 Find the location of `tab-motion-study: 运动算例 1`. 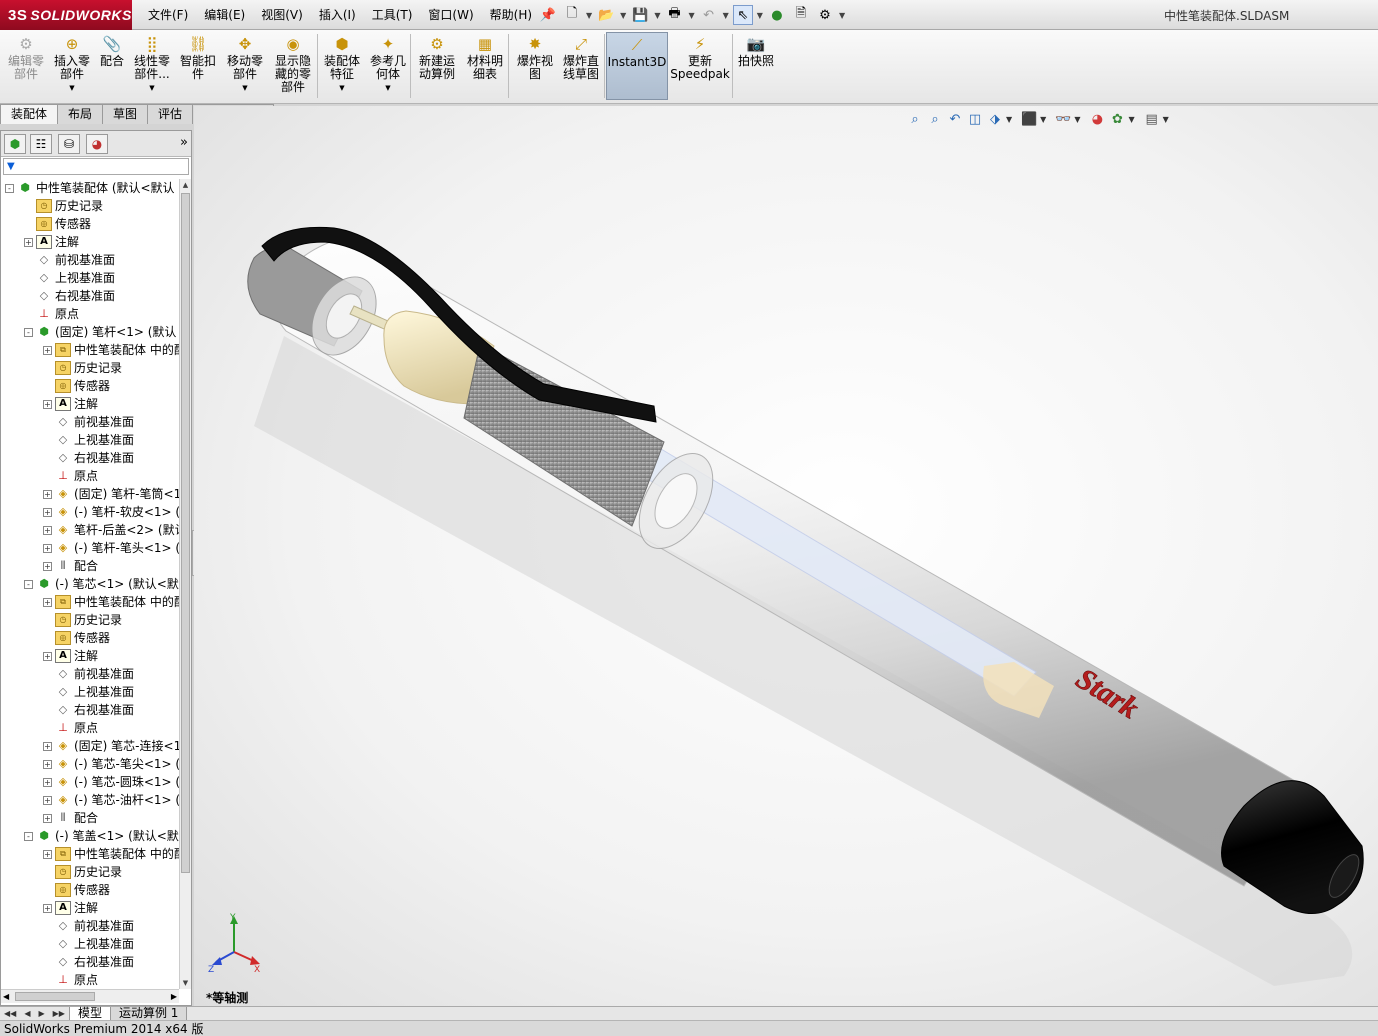

tab-motion-study: 运动算例 1 is located at coordinates (148, 1014).